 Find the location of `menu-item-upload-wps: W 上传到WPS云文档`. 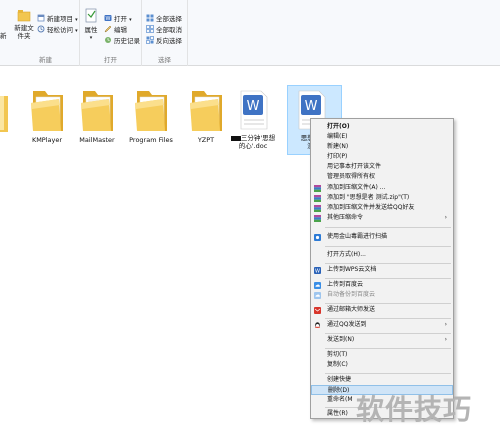

menu-item-upload-wps: W 上传到WPS云文档 is located at coordinates (382, 270).